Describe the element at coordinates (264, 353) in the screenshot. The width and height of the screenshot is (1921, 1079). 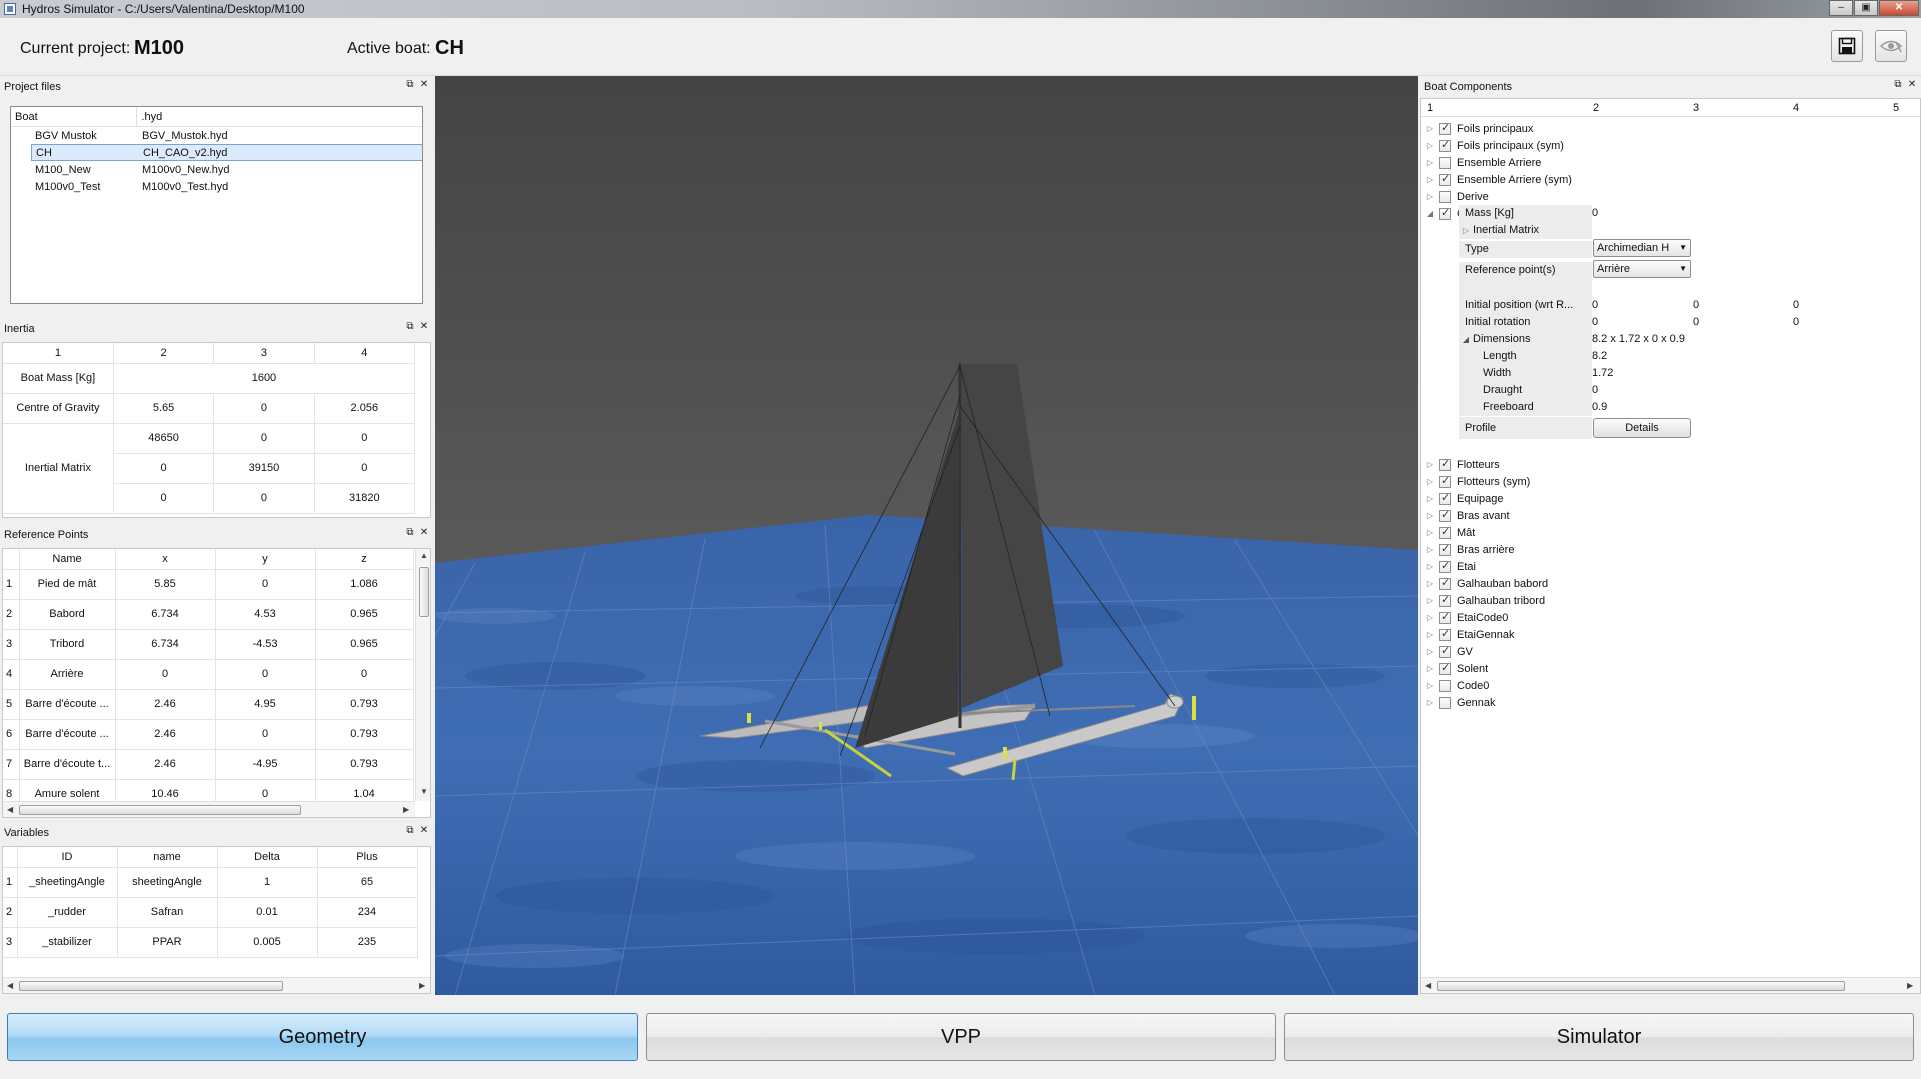
I see `inertia-col-3: 3` at that location.